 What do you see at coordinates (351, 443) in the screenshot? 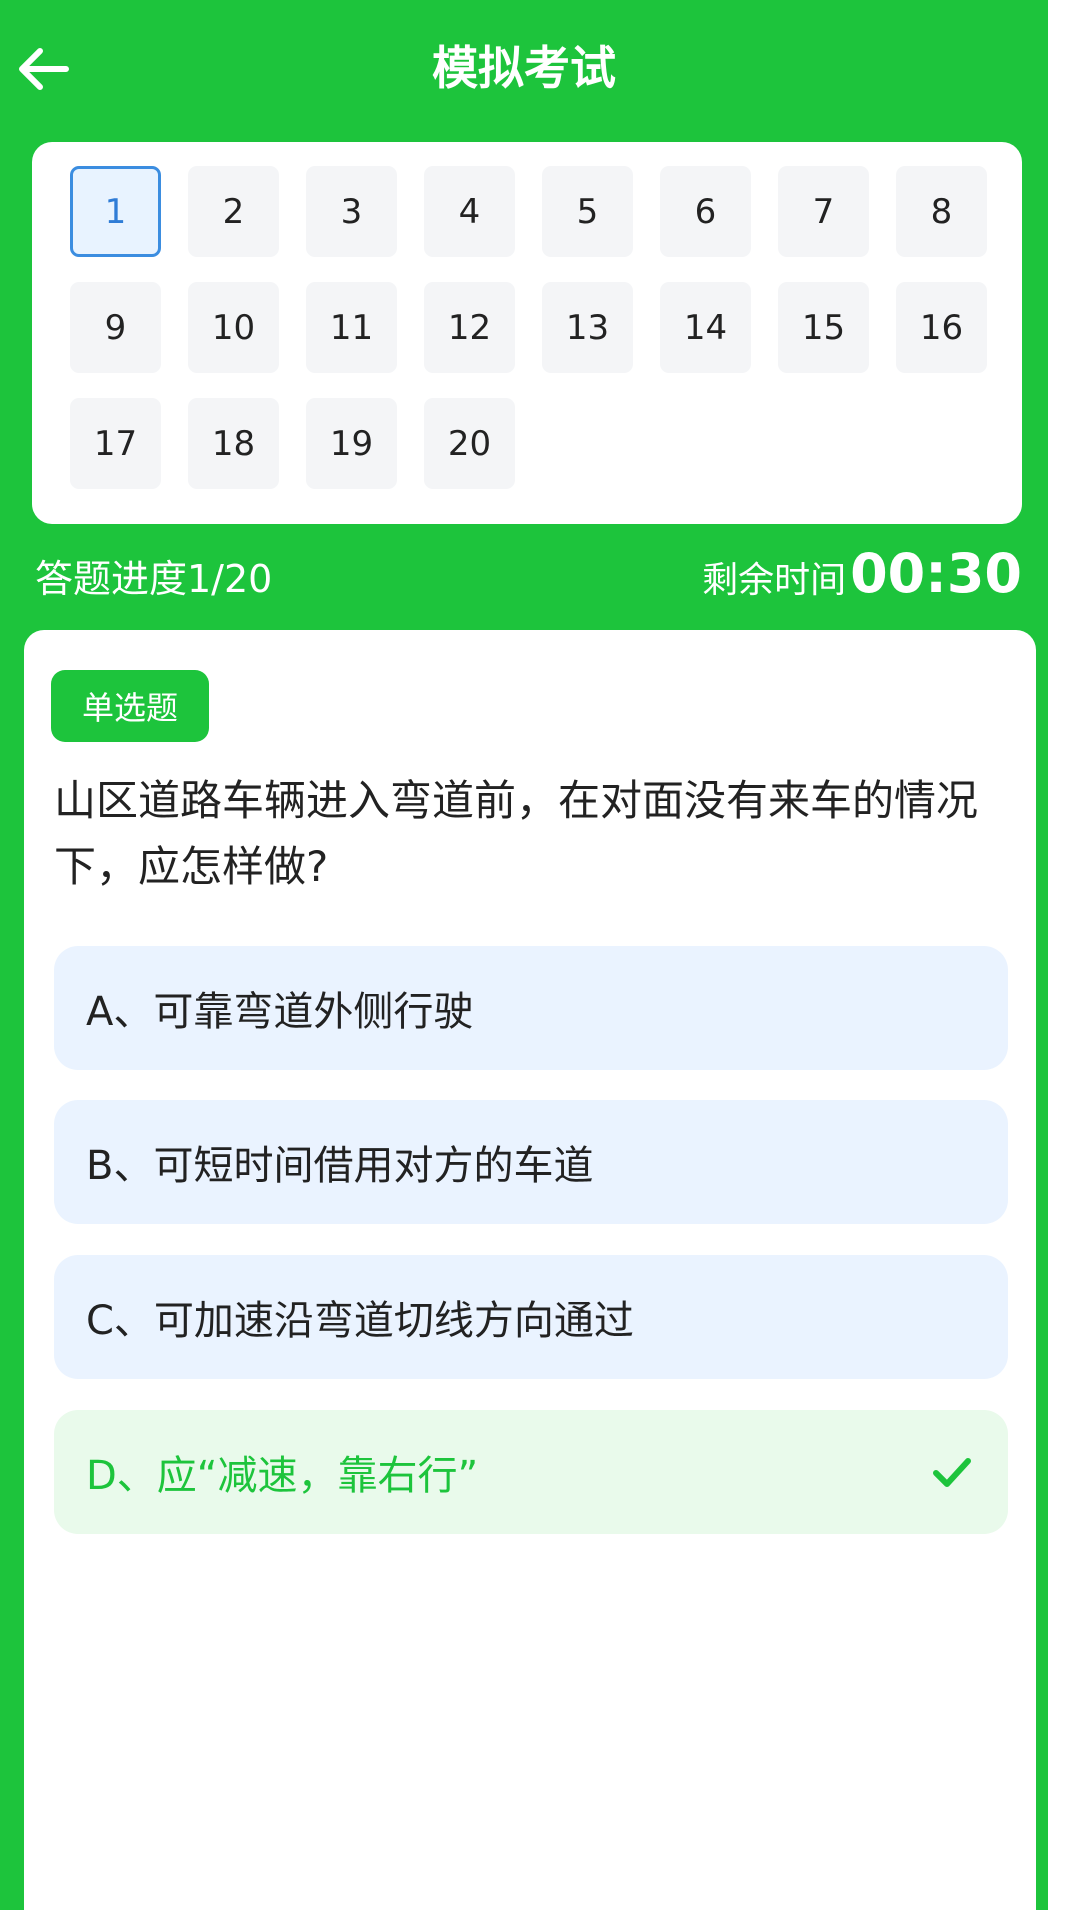
I see `question-number-19: 19` at bounding box center [351, 443].